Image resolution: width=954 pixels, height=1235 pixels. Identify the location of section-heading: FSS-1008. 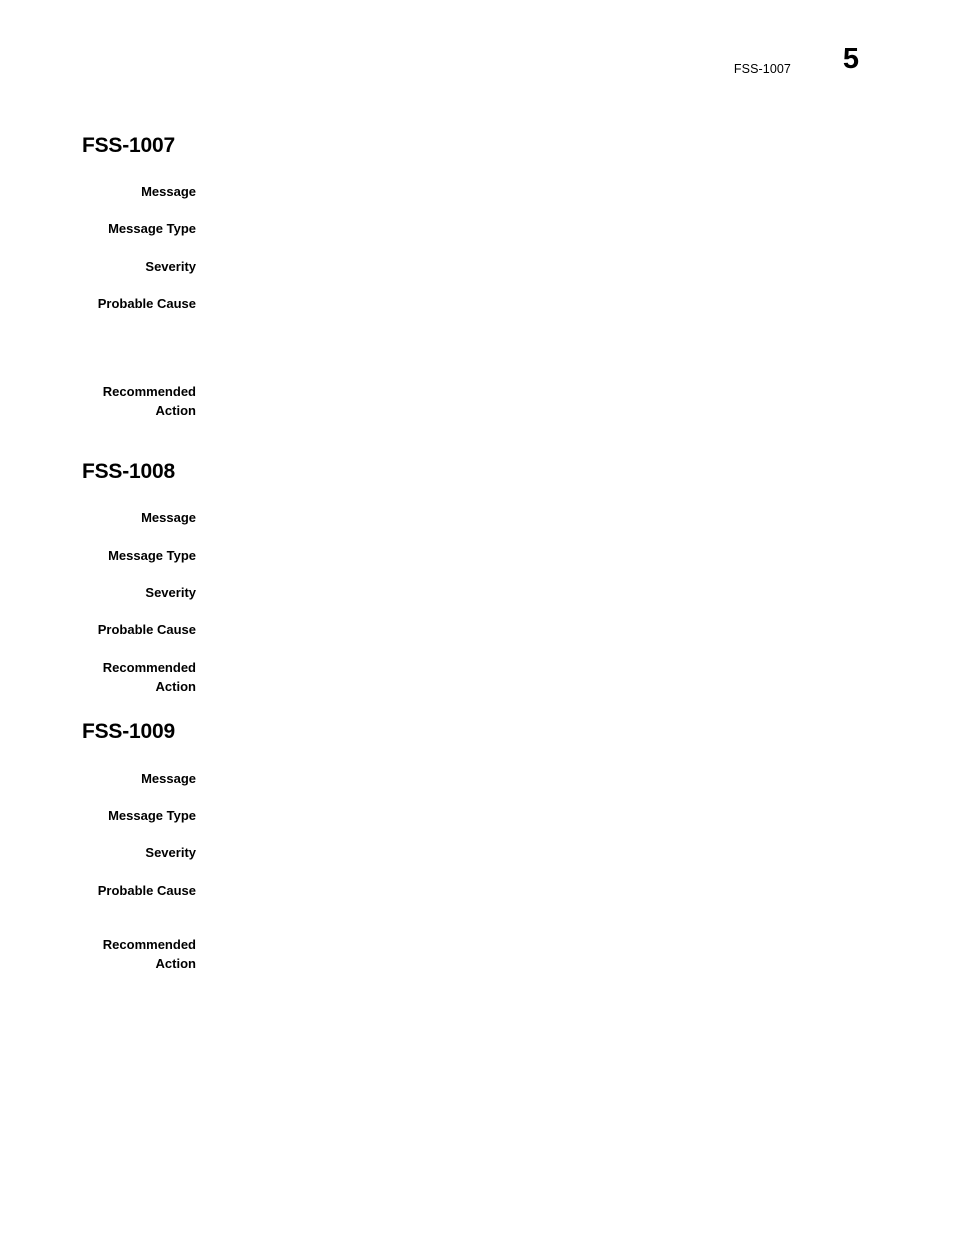
(128, 471).